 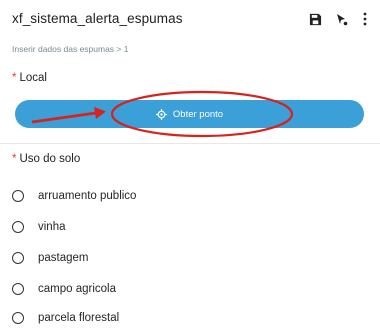 I want to click on section-divider, so click(x=190, y=143).